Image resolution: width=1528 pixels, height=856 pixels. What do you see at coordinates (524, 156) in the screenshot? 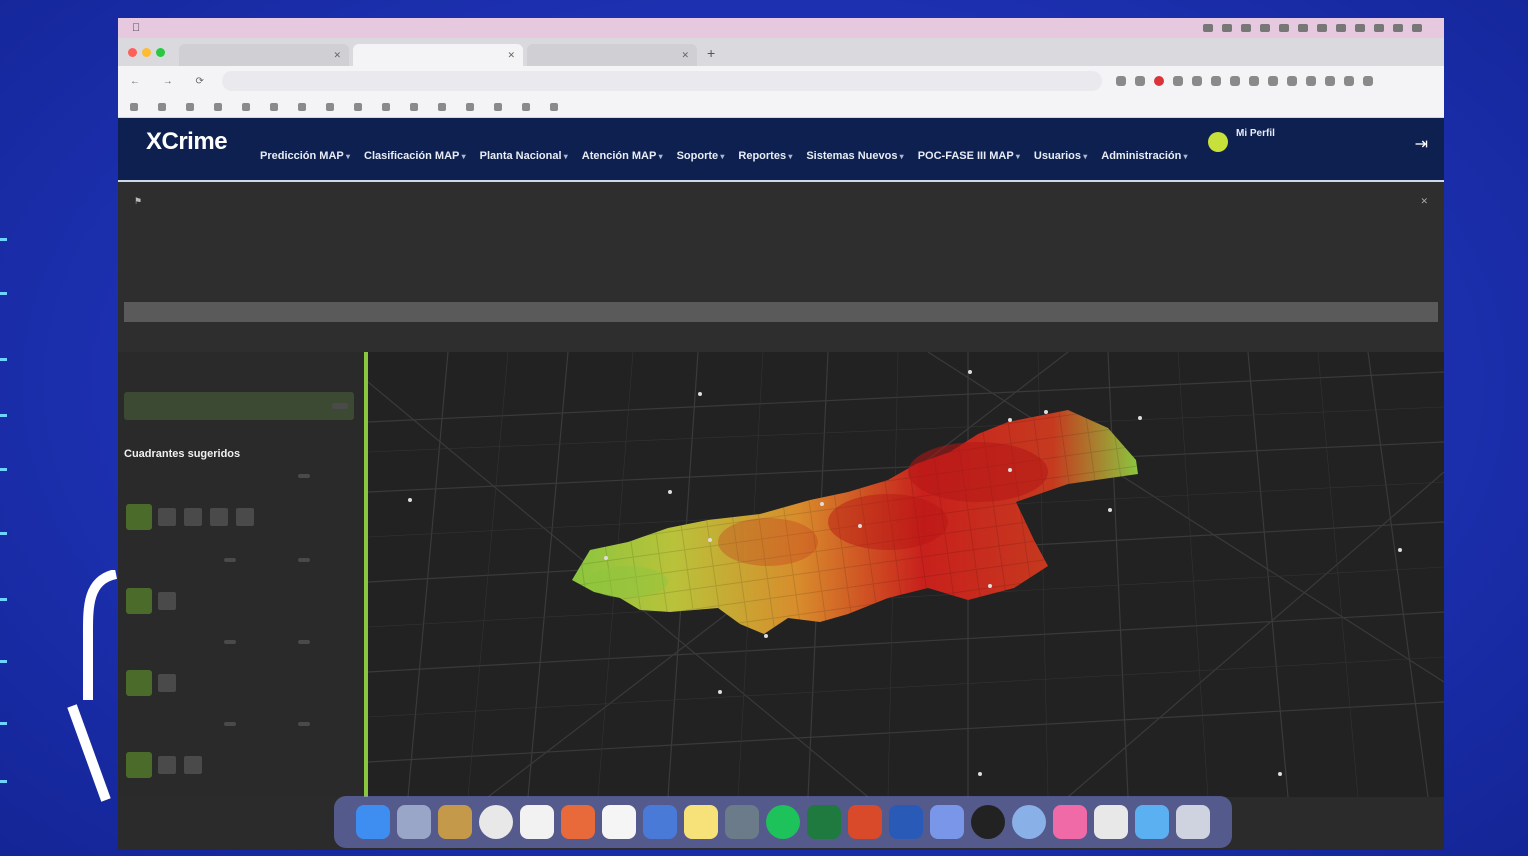
I see `nav-planta-nacional: Planta Nacional` at bounding box center [524, 156].